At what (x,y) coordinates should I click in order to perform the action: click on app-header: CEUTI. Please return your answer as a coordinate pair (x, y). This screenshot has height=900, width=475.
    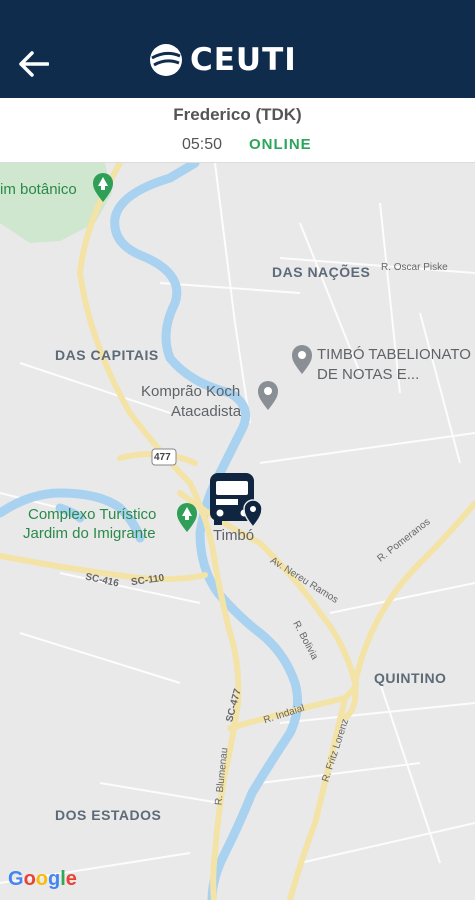
    Looking at the image, I should click on (237, 49).